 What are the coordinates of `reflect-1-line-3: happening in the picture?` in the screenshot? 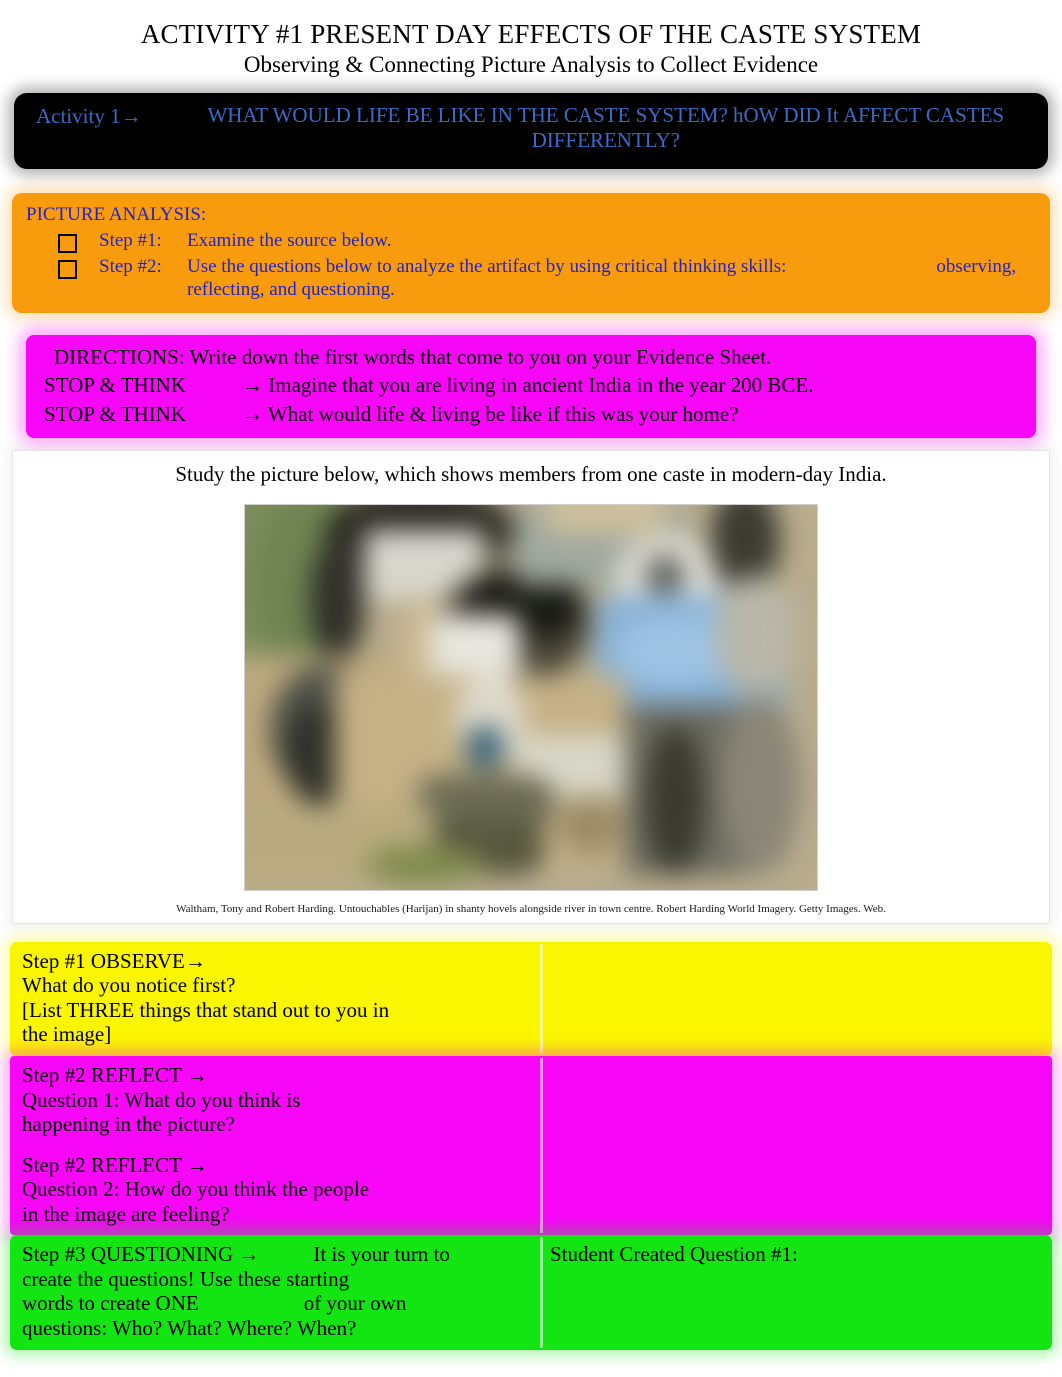 It's located at (128, 1124).